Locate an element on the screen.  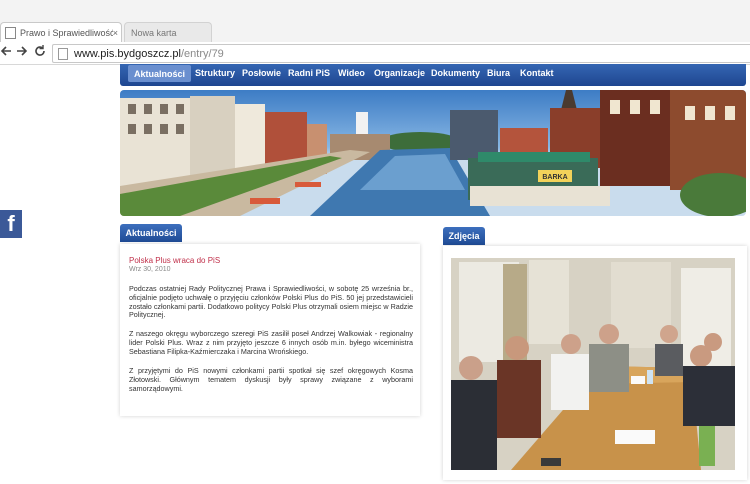
menu-item-struktury: Struktury is located at coordinates (215, 73).